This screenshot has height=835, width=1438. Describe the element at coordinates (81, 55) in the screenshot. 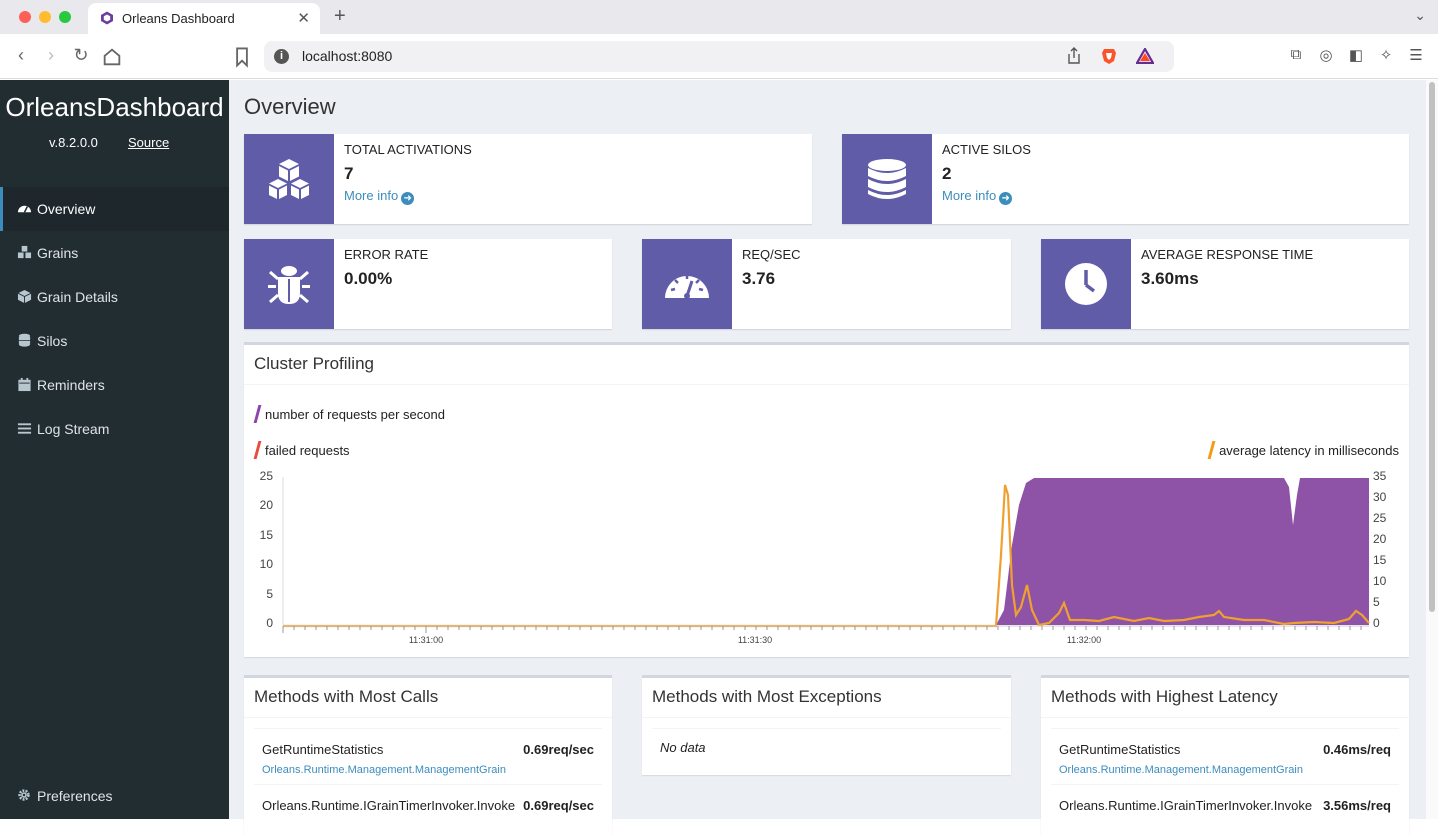

I see `reload-icon: ↻` at that location.